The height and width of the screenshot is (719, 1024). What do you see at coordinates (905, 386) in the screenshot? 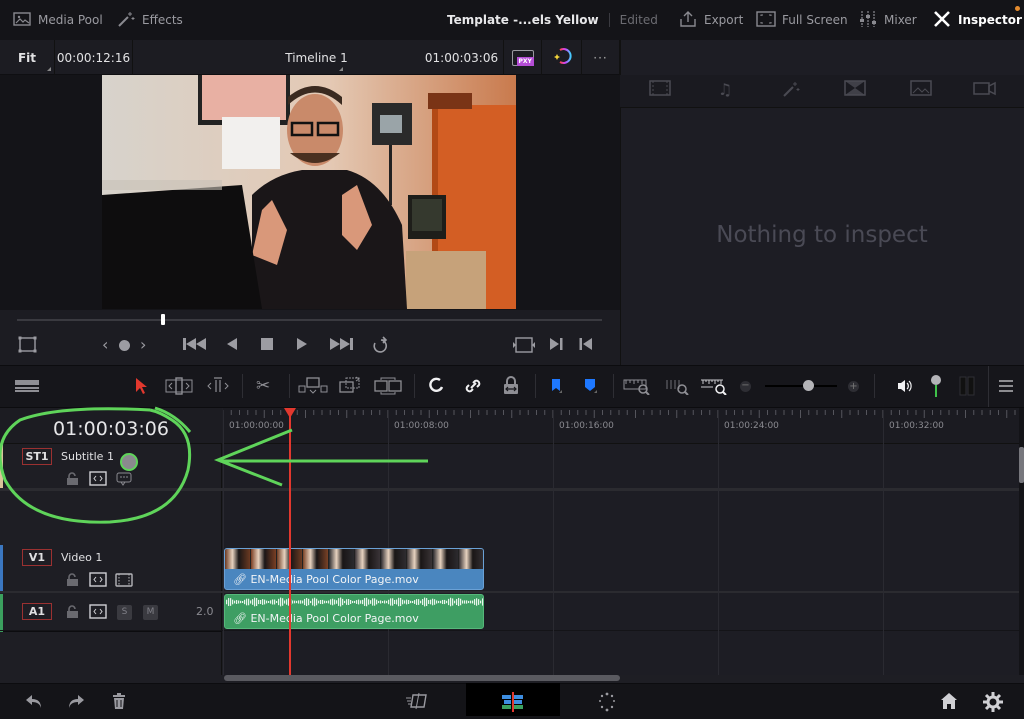
I see `audio-volume-button` at bounding box center [905, 386].